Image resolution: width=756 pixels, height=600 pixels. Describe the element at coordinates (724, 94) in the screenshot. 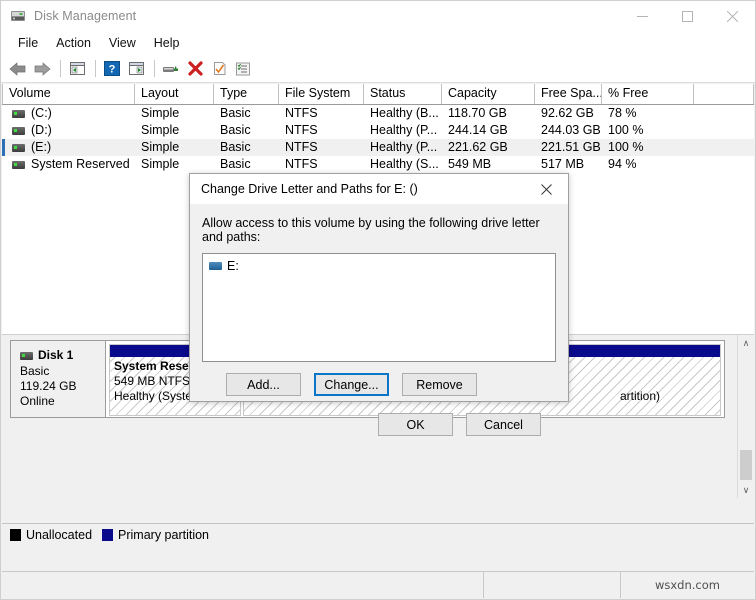

I see `column-header-extra` at that location.